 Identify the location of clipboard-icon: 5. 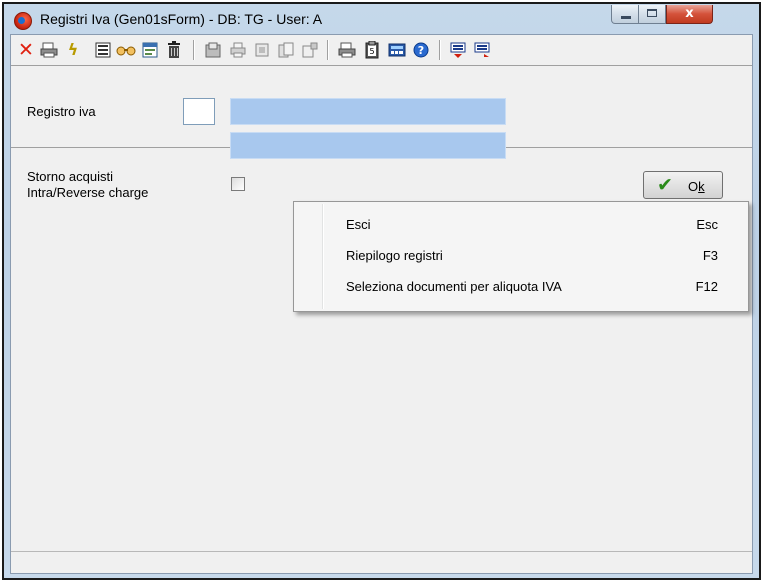
(372, 50).